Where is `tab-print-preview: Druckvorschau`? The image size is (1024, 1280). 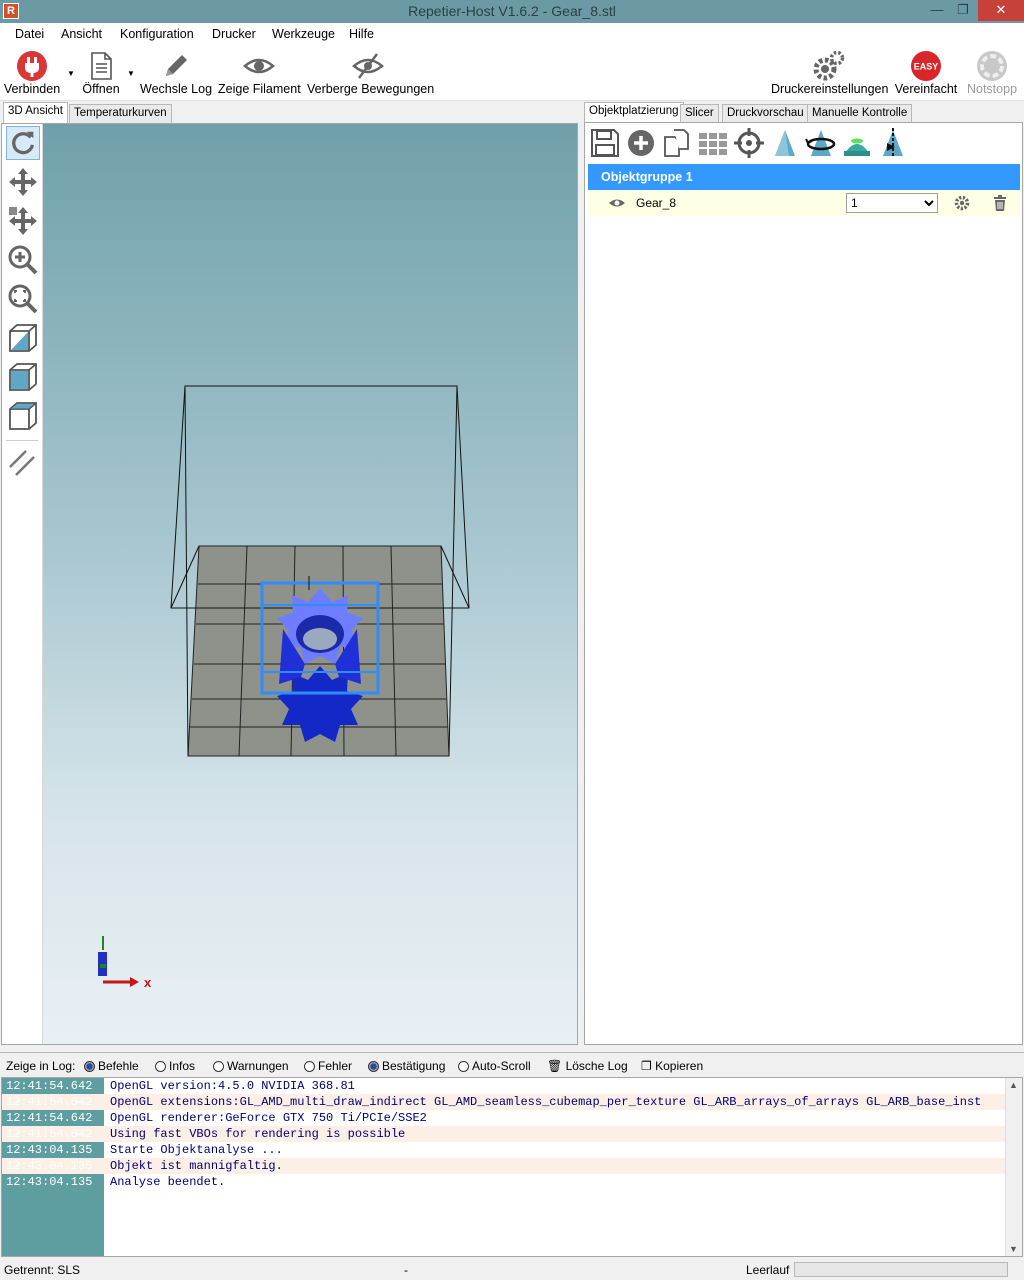
tab-print-preview: Druckvorschau is located at coordinates (765, 113).